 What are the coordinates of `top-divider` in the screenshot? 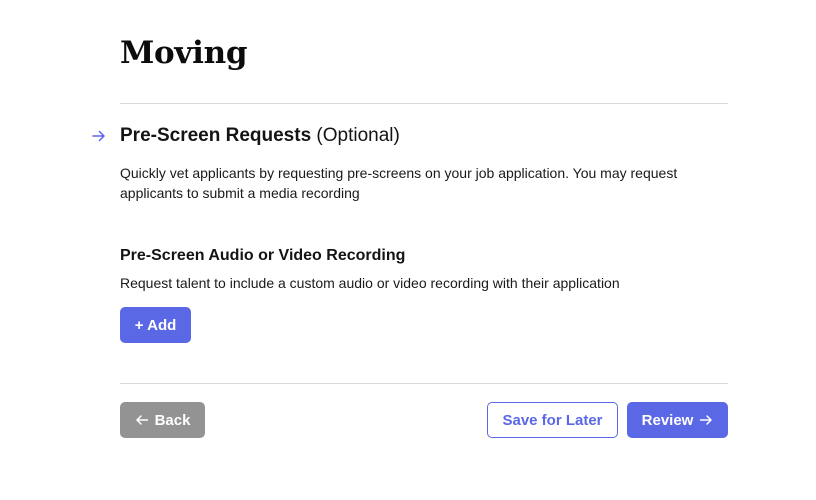 It's located at (424, 103).